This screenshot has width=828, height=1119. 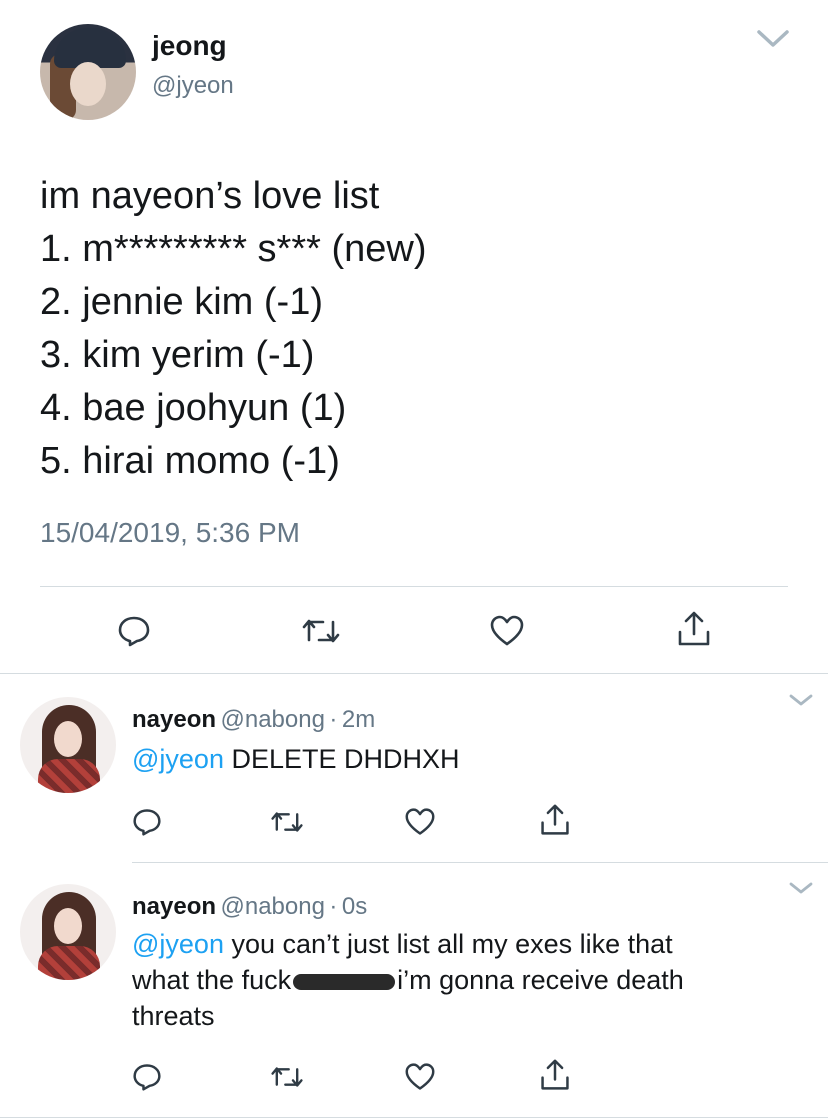 I want to click on reply-line: what the fuck i’m gonna receive death, so click(x=467, y=980).